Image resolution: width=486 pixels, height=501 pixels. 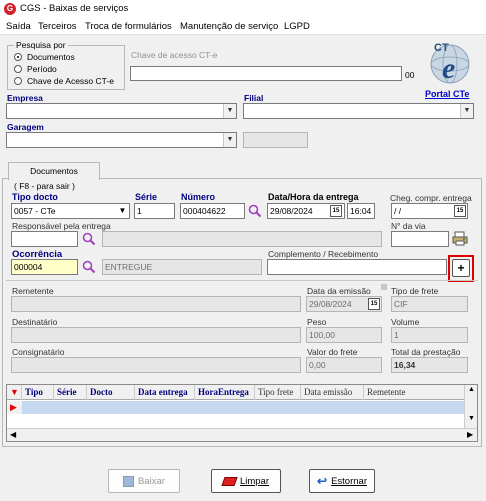 I want to click on table-row, so click(x=243, y=407).